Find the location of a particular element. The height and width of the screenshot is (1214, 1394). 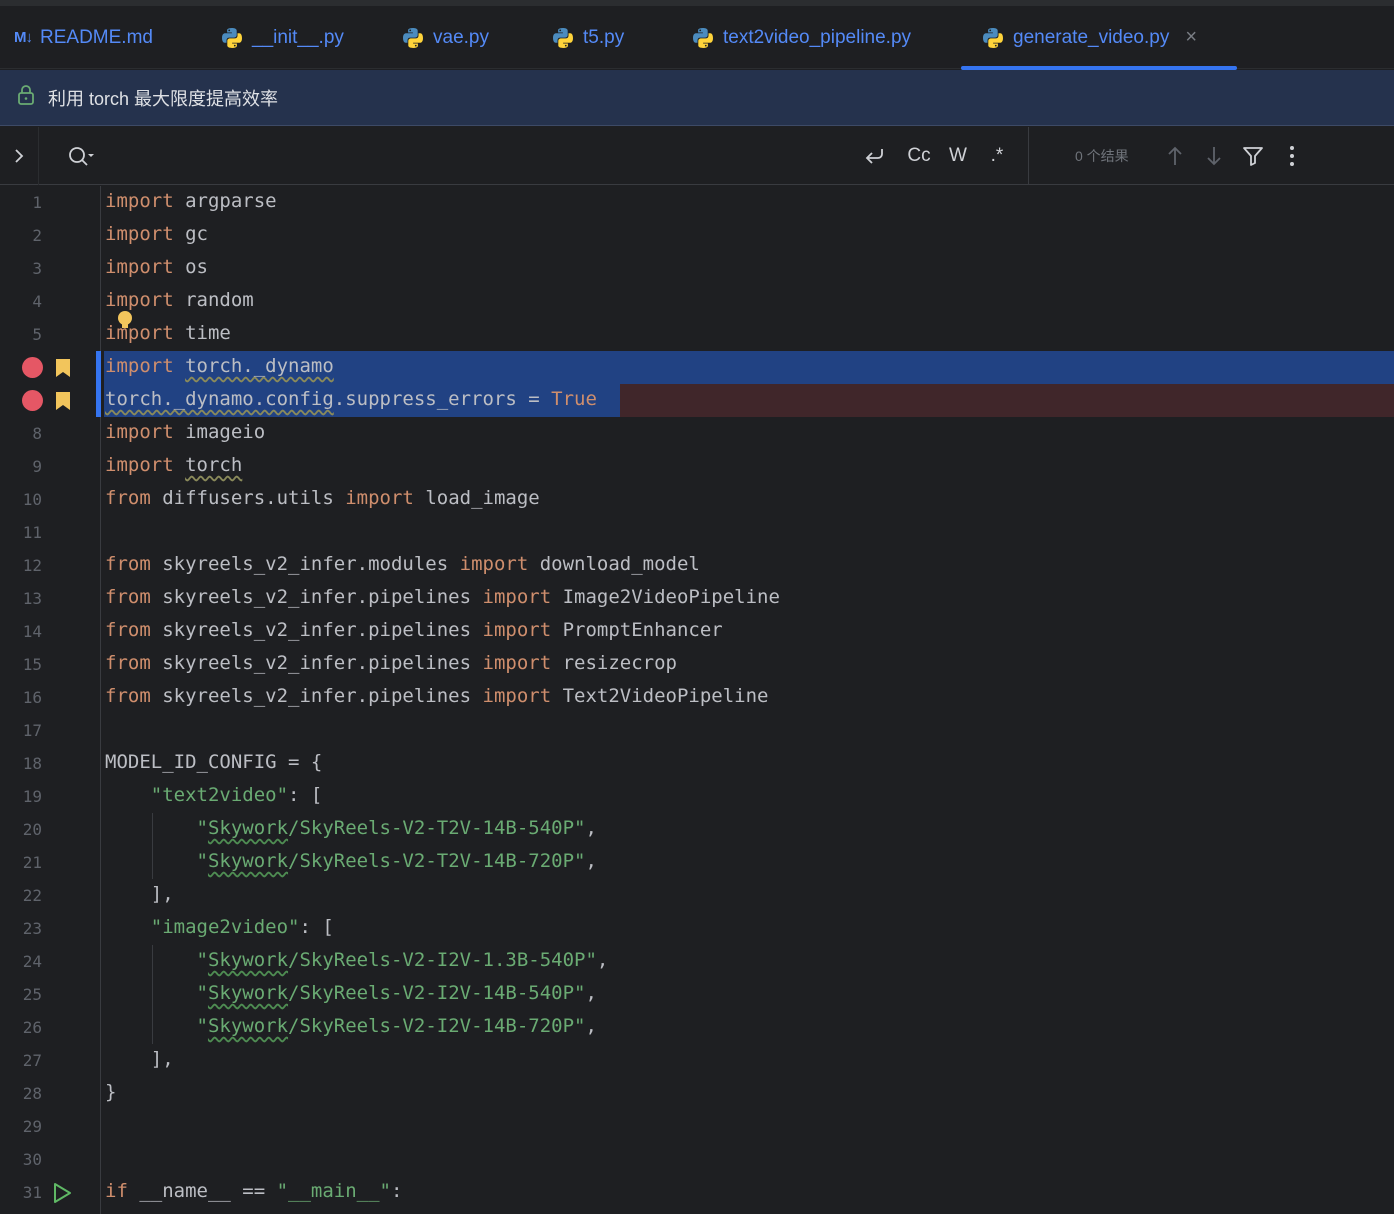

code-line: 27 ], is located at coordinates (697, 1060).